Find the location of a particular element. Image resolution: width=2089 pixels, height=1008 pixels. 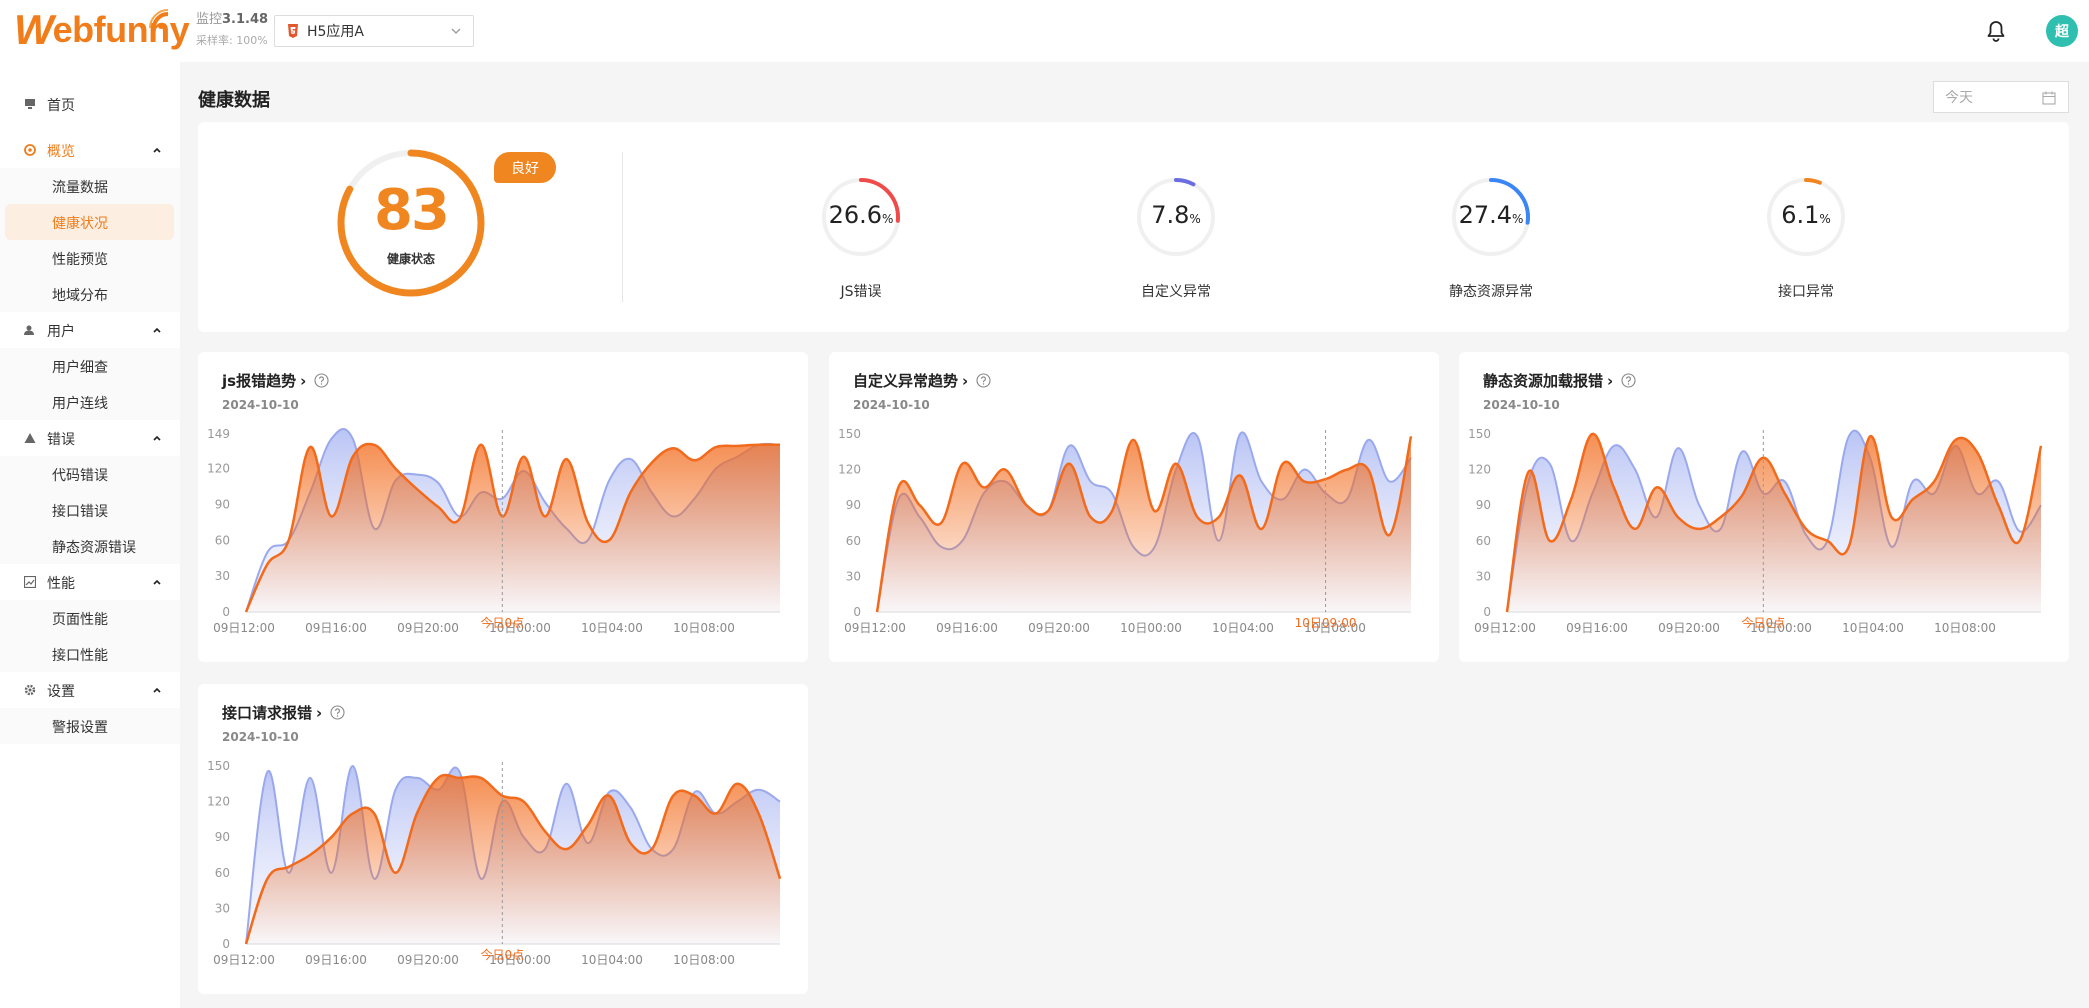

user-avatar: 超 is located at coordinates (2062, 31).